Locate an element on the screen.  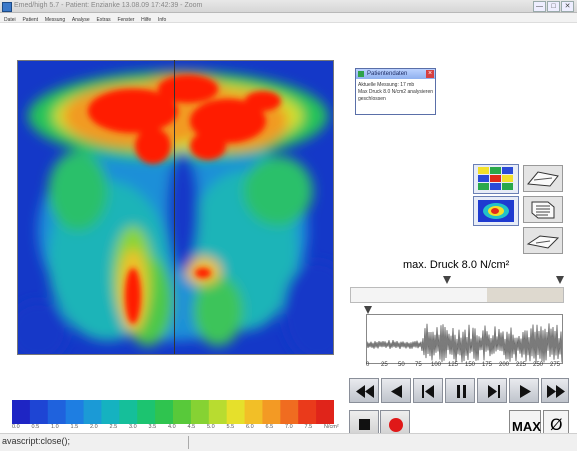
legend-label: 1.0 is located at coordinates (55, 427).